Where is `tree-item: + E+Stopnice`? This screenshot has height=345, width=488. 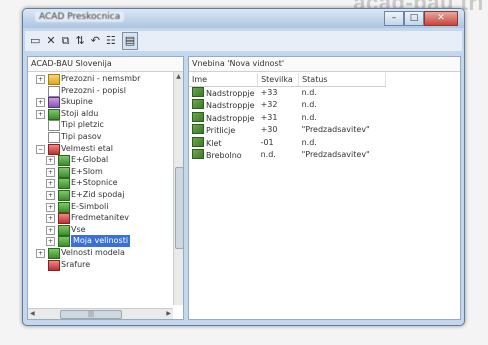
tree-item: + E+Stopnice is located at coordinates (99, 183).